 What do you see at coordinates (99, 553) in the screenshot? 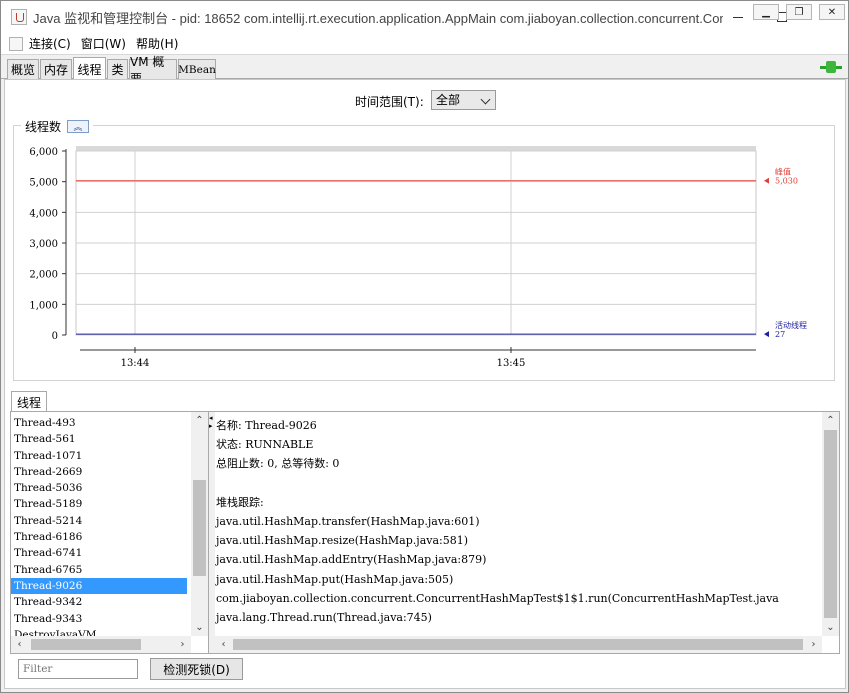
I see `thread-list-item: Thread-6741` at bounding box center [99, 553].